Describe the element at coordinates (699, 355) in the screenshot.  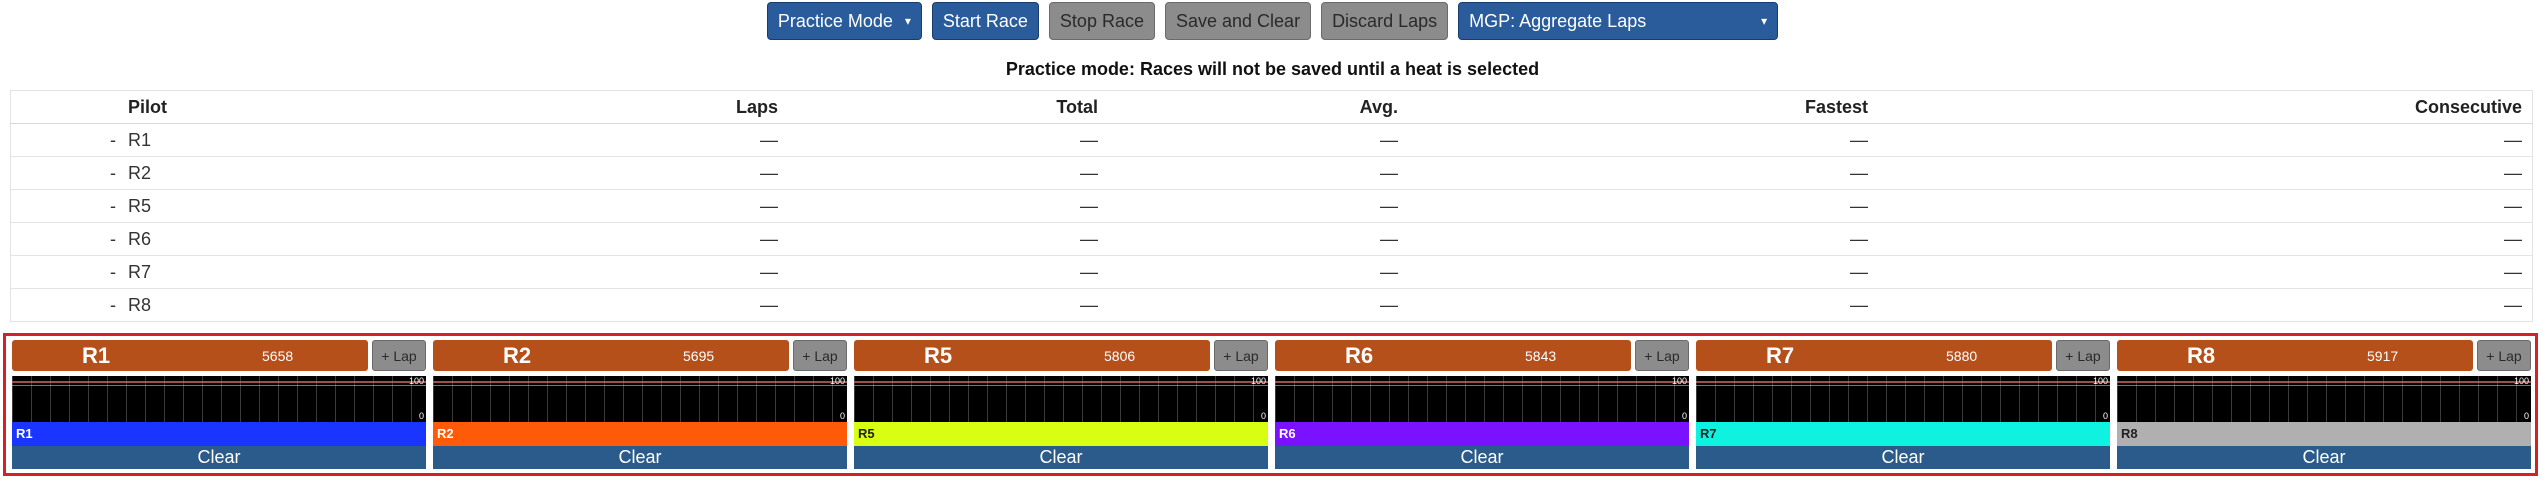
I see `node-frequency: 5695` at that location.